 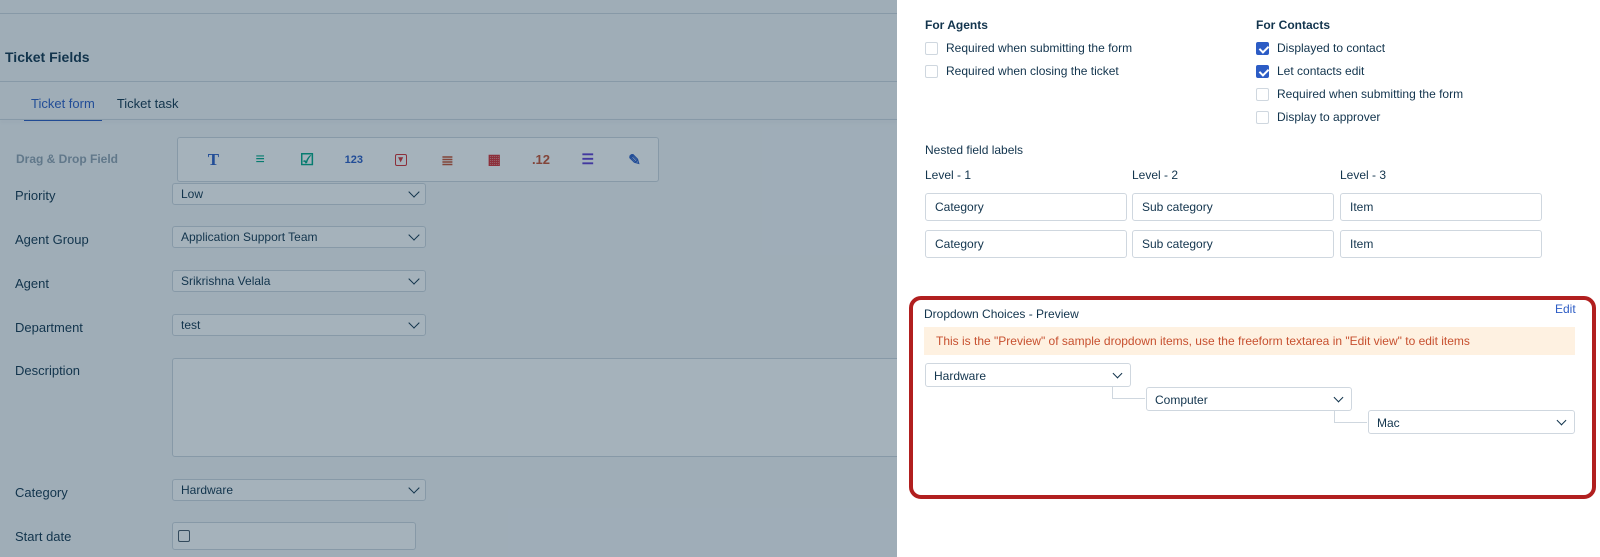 I want to click on level-1-agent-input: Category, so click(x=1026, y=207).